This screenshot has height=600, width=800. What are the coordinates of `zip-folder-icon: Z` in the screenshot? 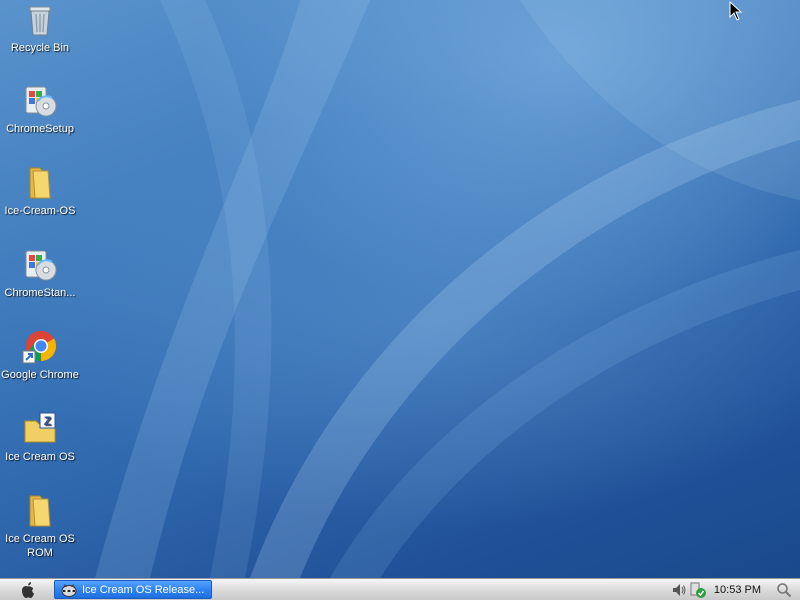 It's located at (40, 429).